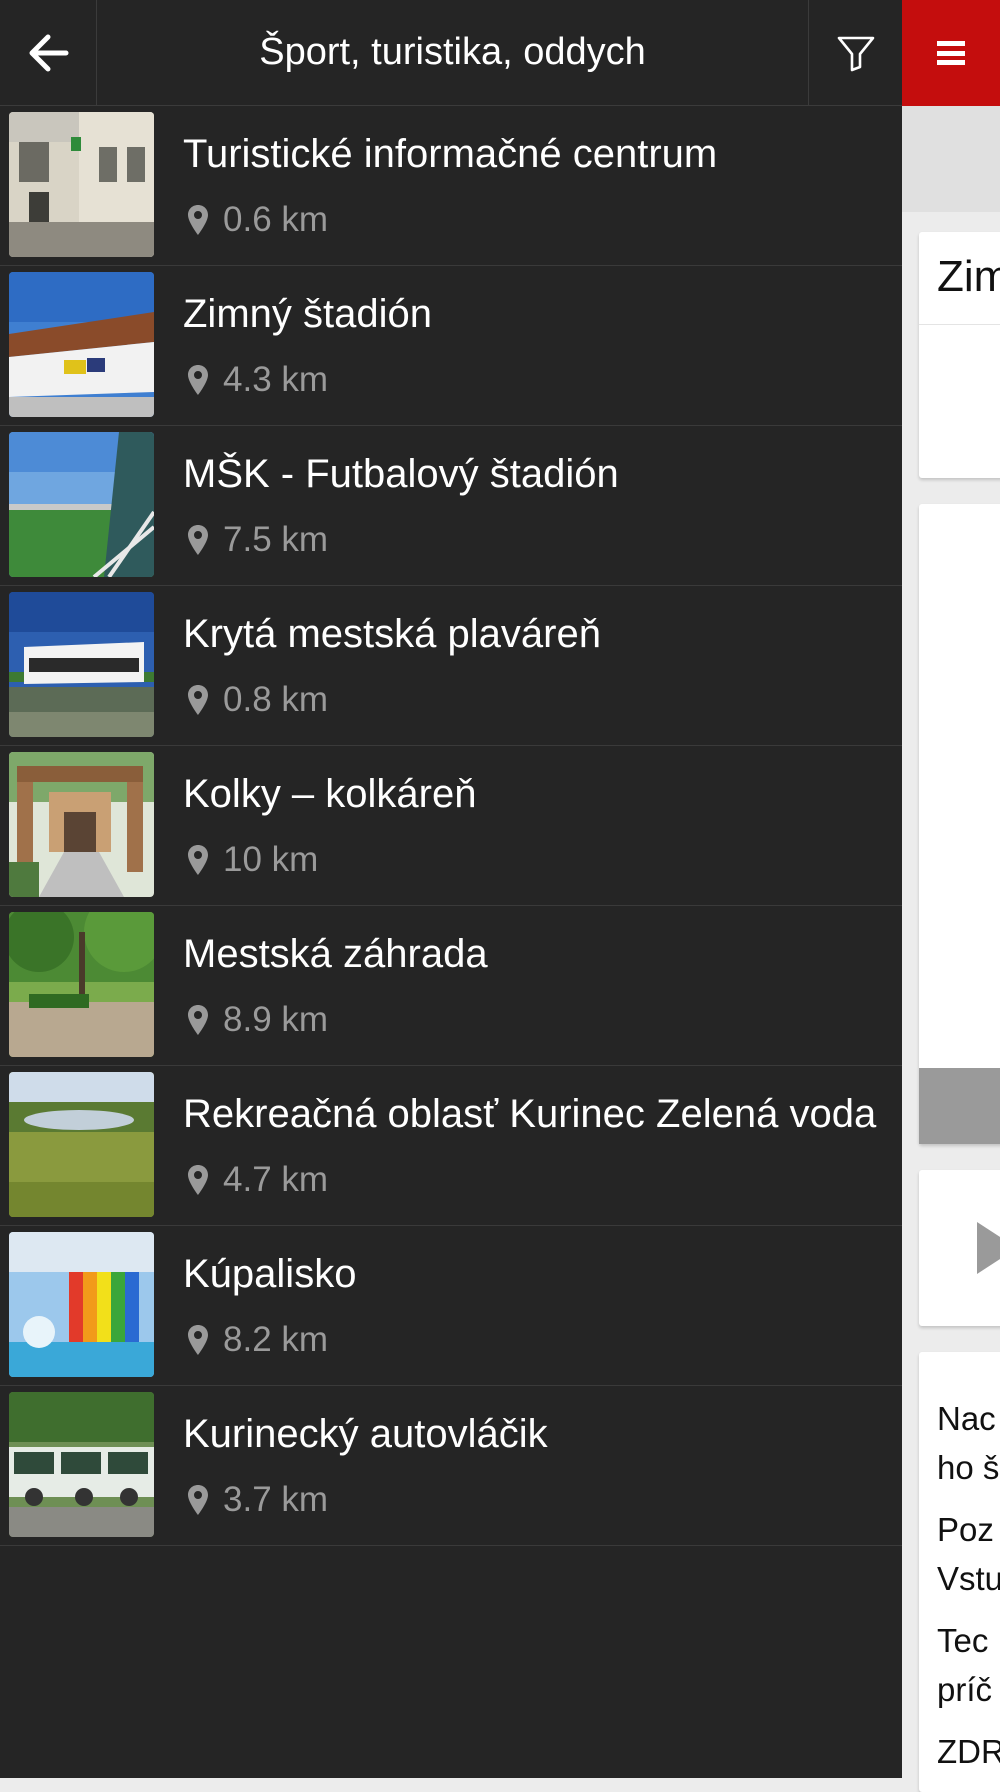  What do you see at coordinates (276, 1499) in the screenshot?
I see `place-distance: 3.7 km` at bounding box center [276, 1499].